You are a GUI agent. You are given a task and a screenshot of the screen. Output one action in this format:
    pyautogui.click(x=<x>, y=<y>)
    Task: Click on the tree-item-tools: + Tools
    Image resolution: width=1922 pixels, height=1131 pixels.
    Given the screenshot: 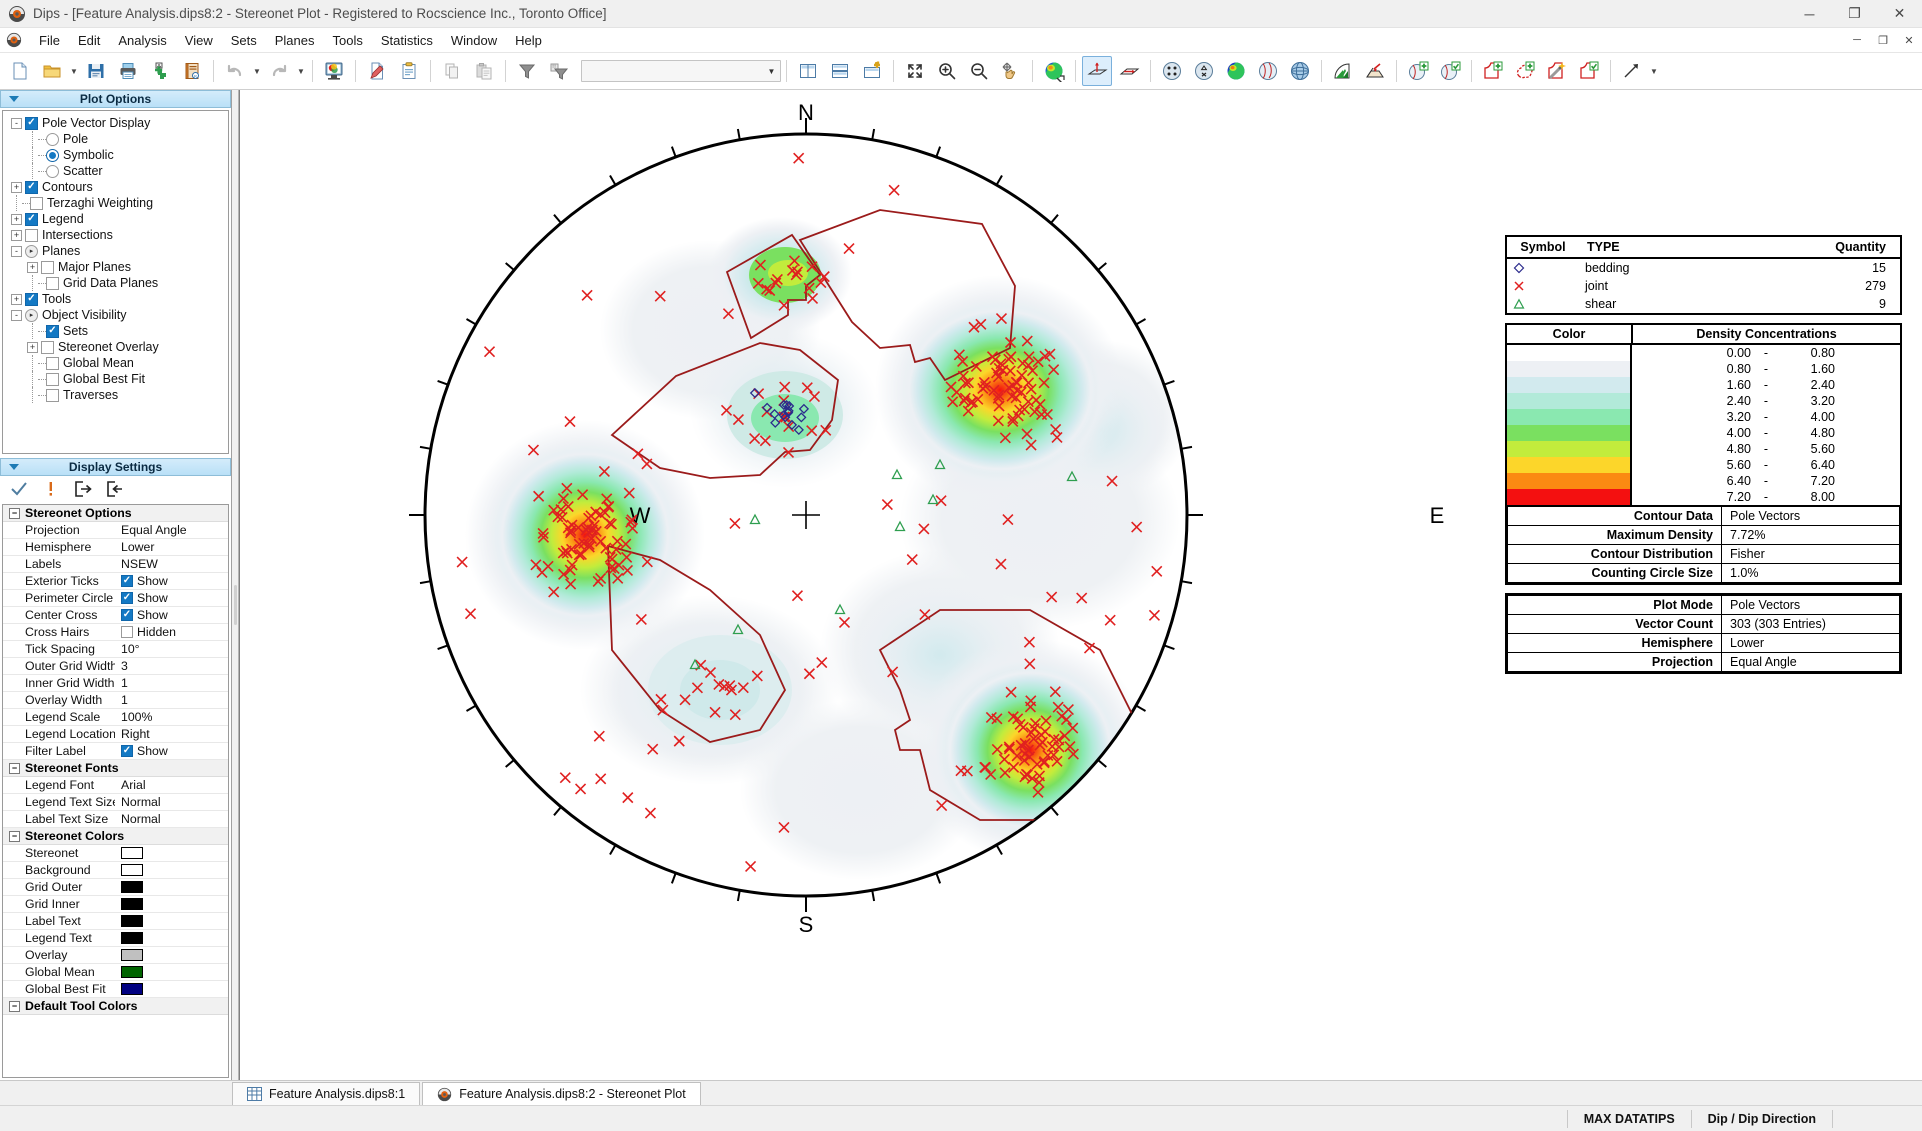 What is the action you would take?
    pyautogui.click(x=115, y=299)
    